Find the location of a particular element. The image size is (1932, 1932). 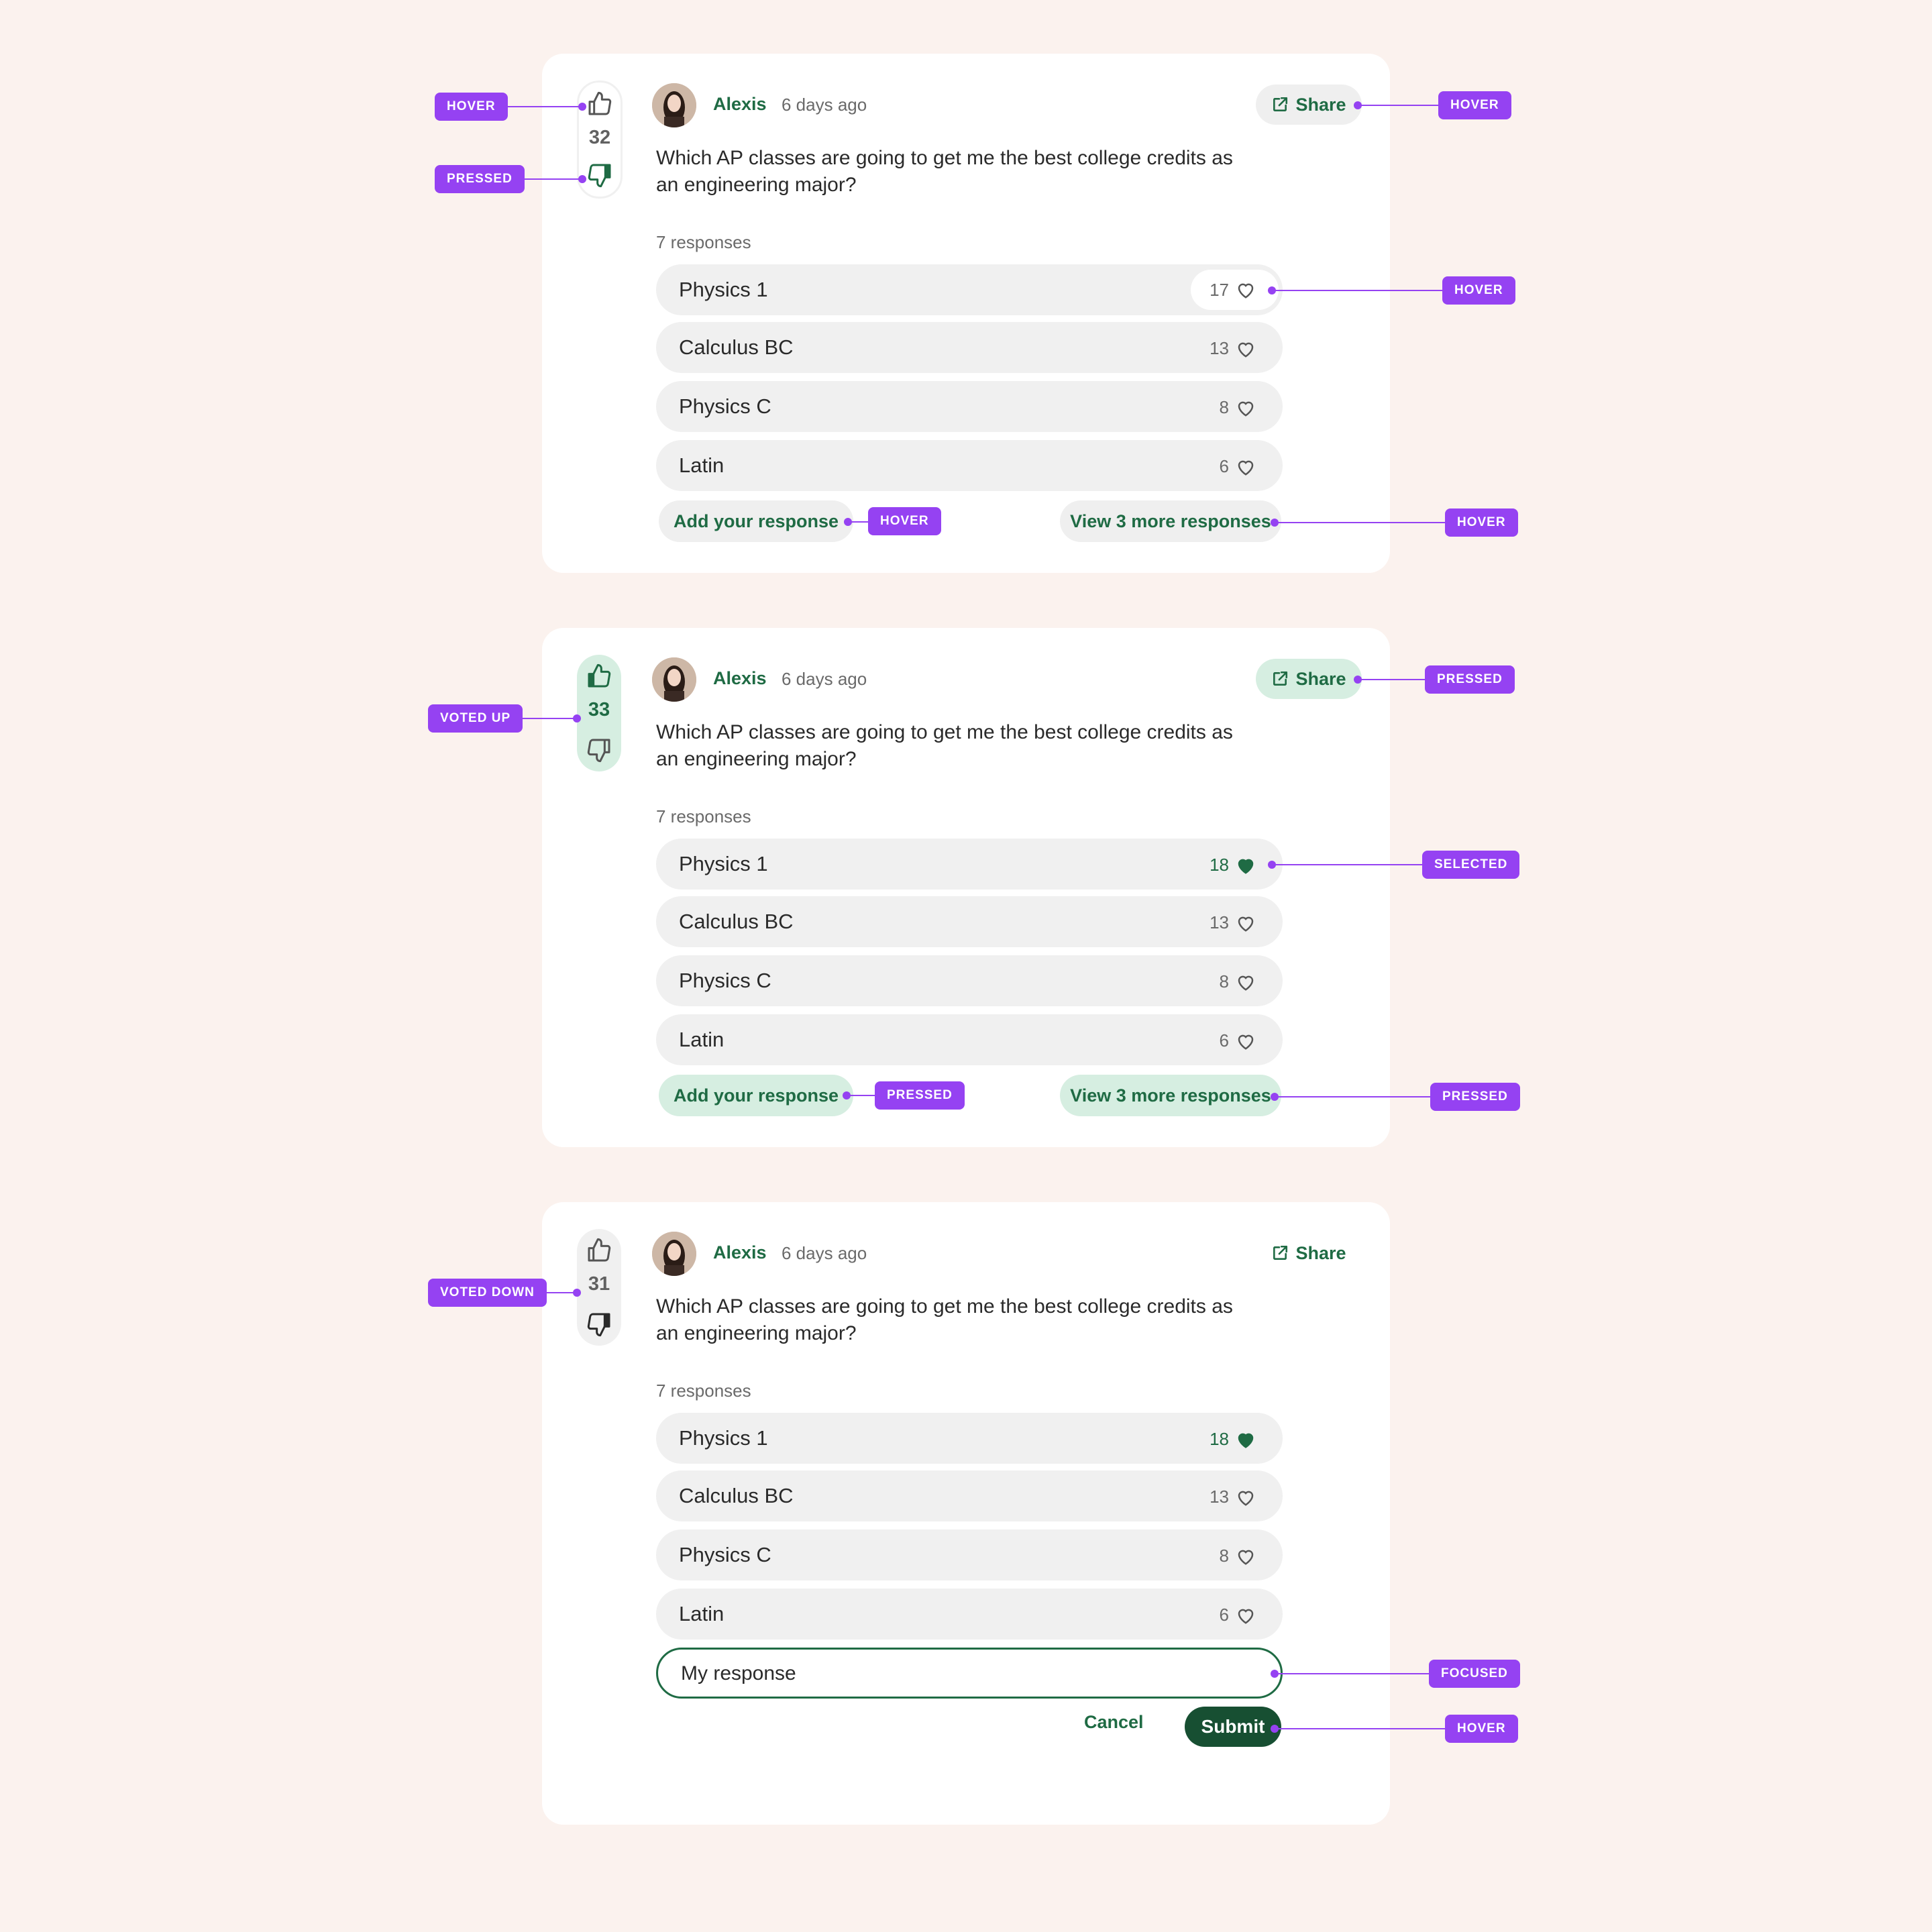

cancel-button: Cancel is located at coordinates (1114, 1722).